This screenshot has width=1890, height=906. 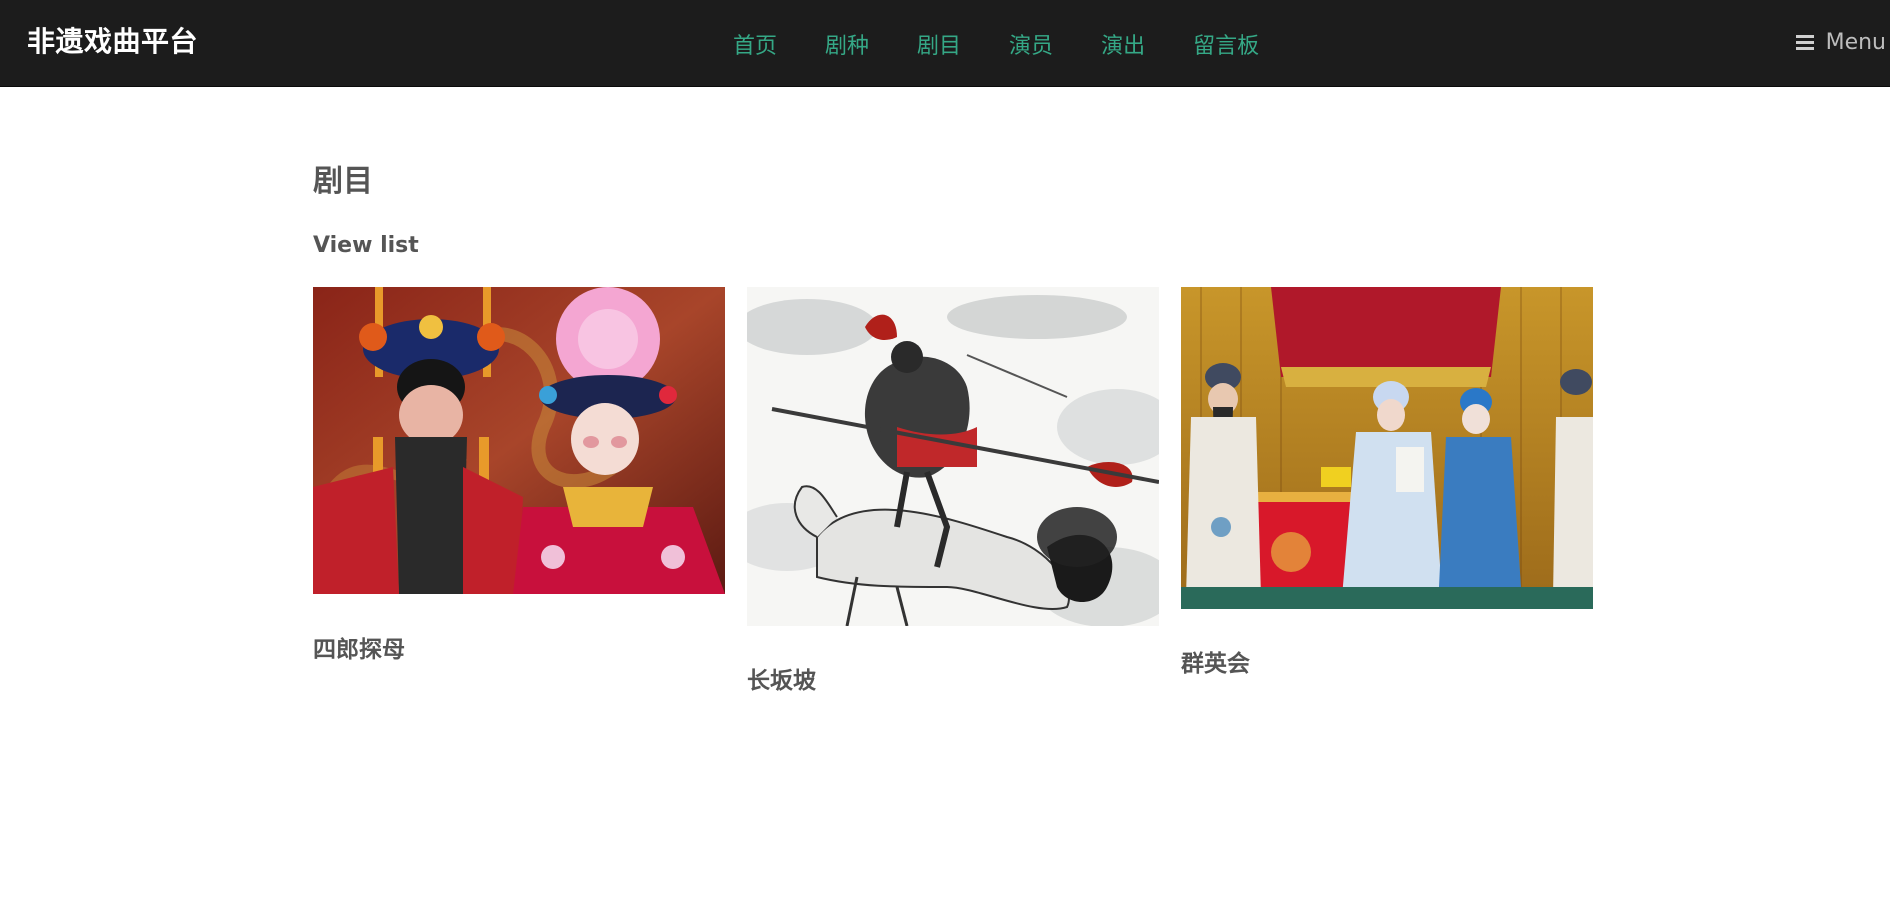 I want to click on nav-link-repertoire: 剧目, so click(x=939, y=47).